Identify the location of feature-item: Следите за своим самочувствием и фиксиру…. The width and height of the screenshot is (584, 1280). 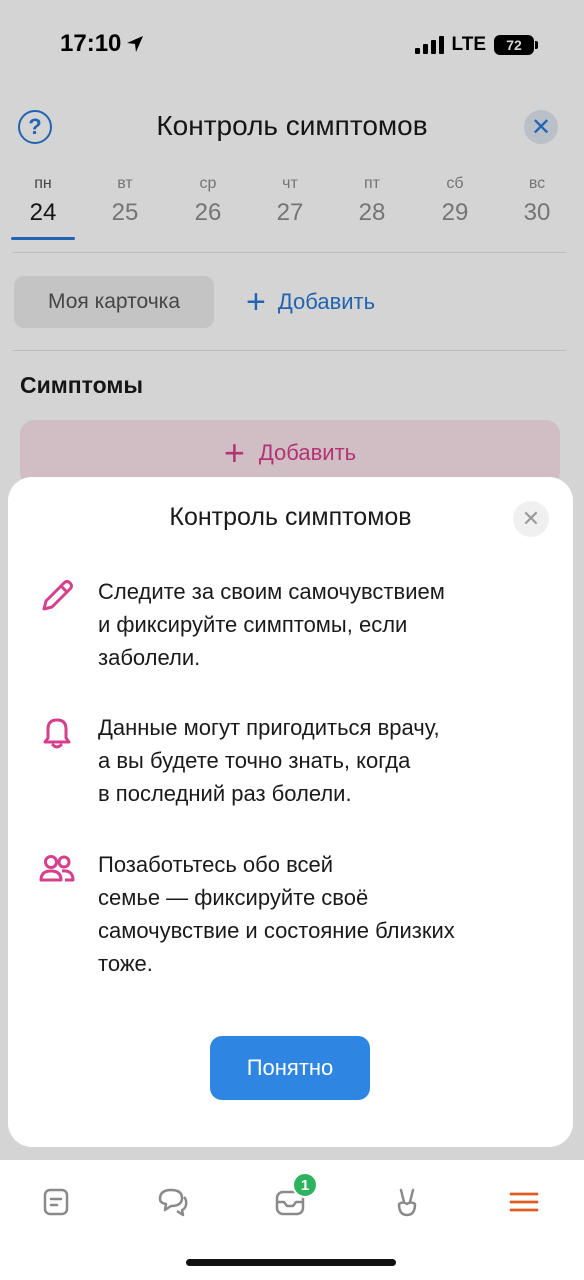
(288, 624).